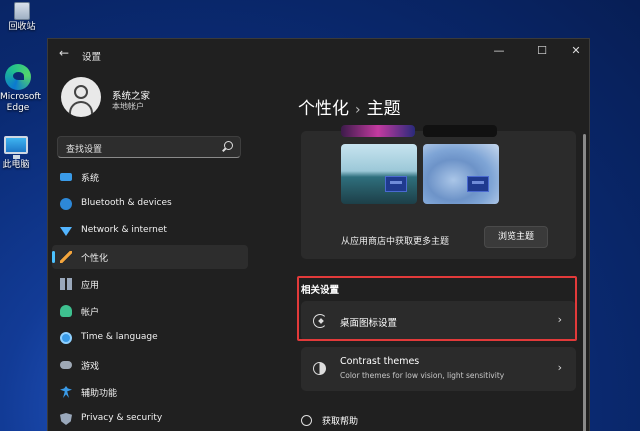  What do you see at coordinates (119, 337) in the screenshot?
I see `sidebar-item-label: Time & language` at bounding box center [119, 337].